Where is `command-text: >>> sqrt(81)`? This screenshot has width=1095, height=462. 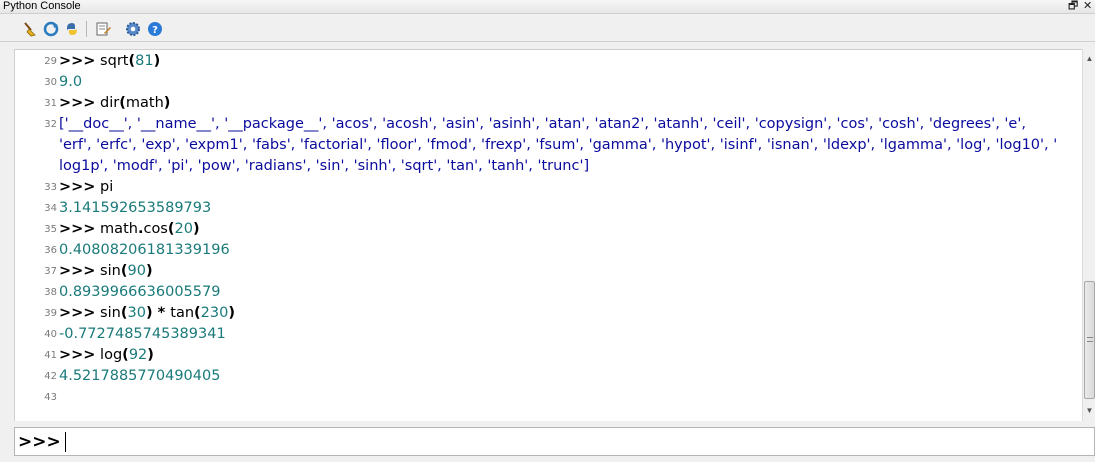 command-text: >>> sqrt(81) is located at coordinates (109, 61).